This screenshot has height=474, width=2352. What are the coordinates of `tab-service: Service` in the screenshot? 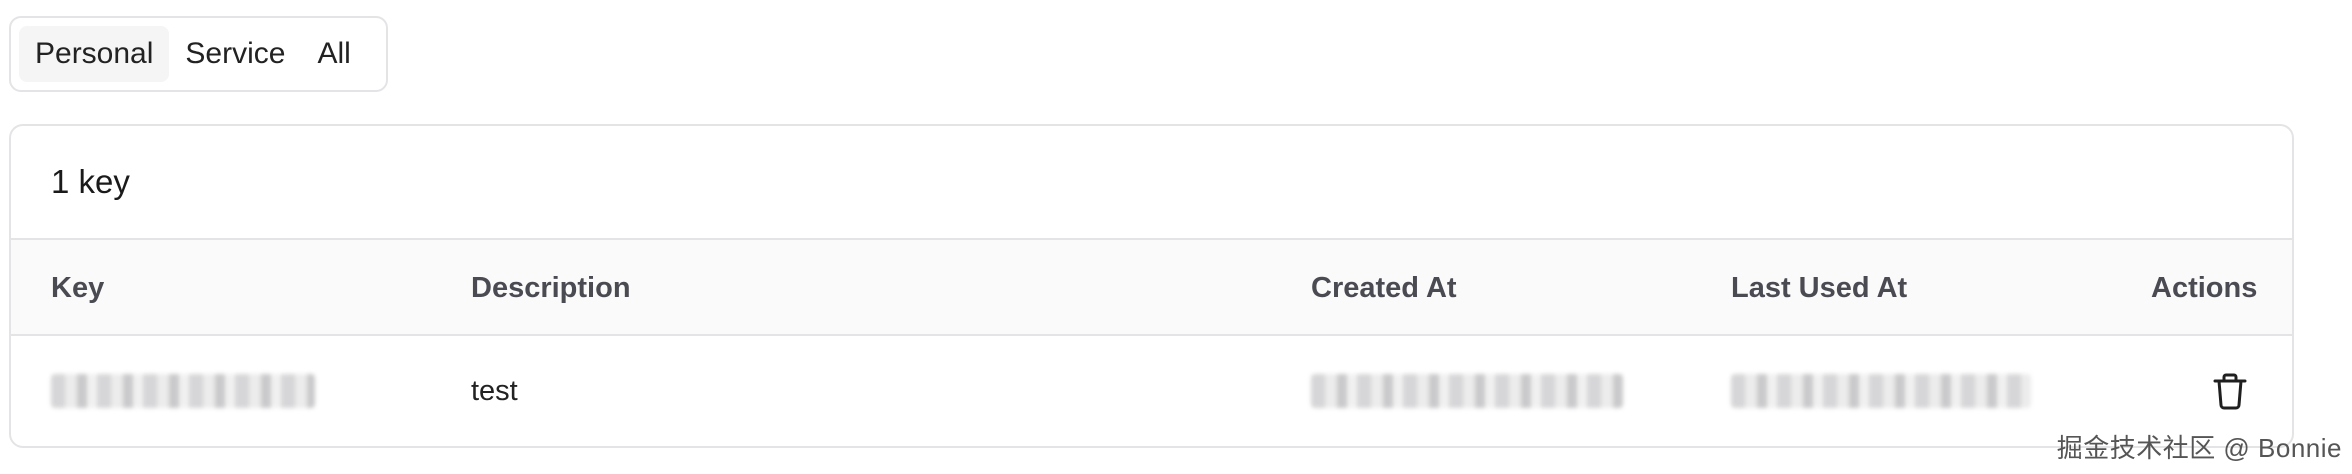 It's located at (235, 54).